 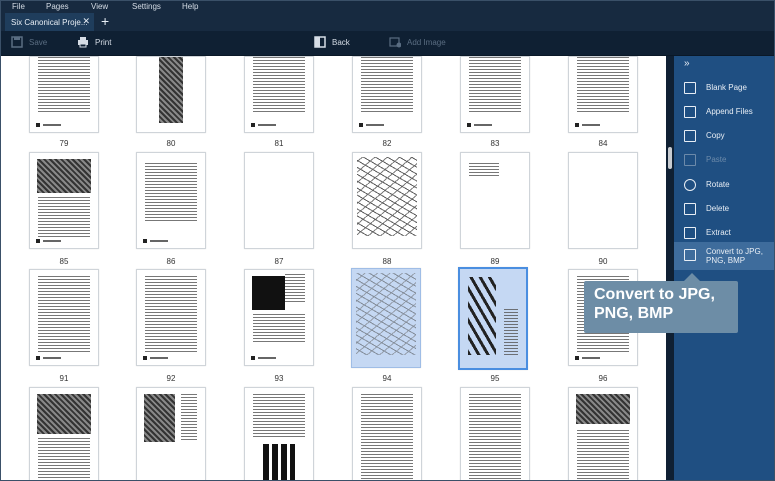 I want to click on delete-label: Delete, so click(x=718, y=208).